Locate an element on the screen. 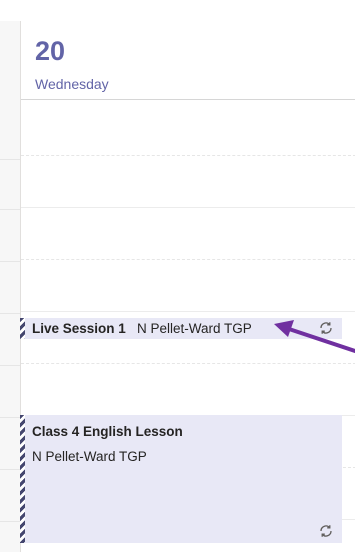  top-bar is located at coordinates (177, 11).